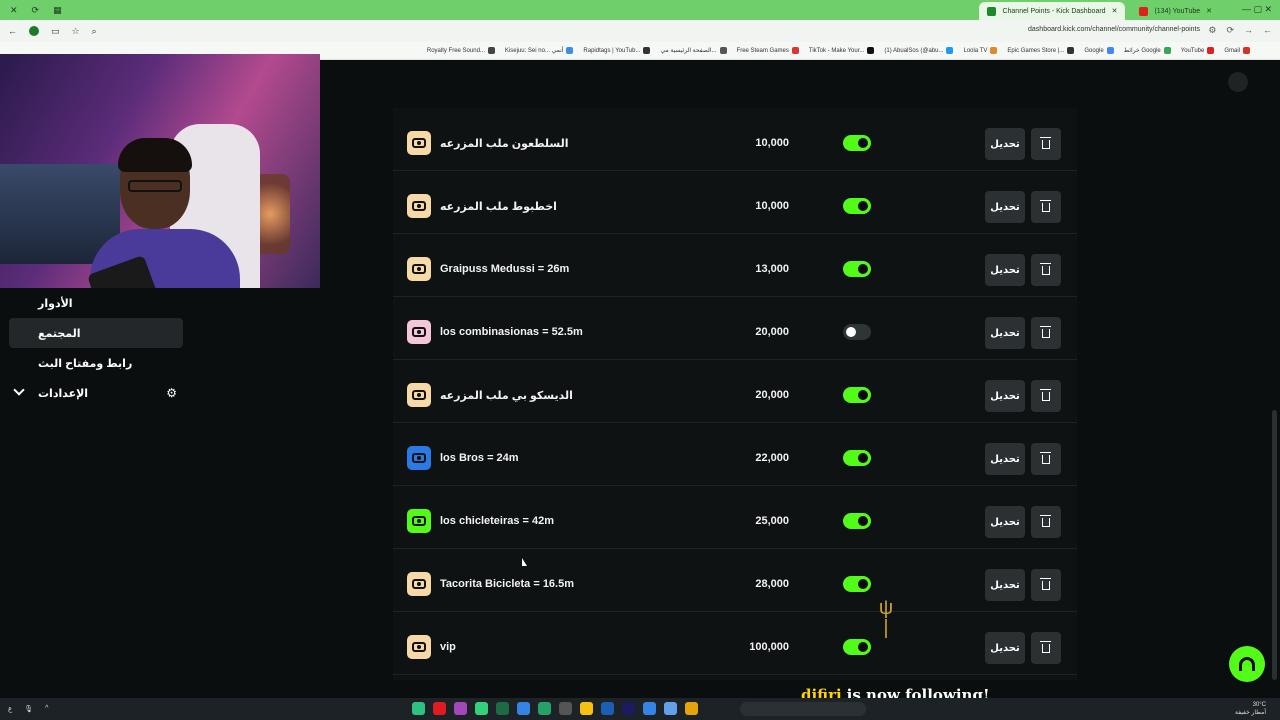 This screenshot has height=720, width=1280. I want to click on bookmark-label: Free Steam Games, so click(762, 50).